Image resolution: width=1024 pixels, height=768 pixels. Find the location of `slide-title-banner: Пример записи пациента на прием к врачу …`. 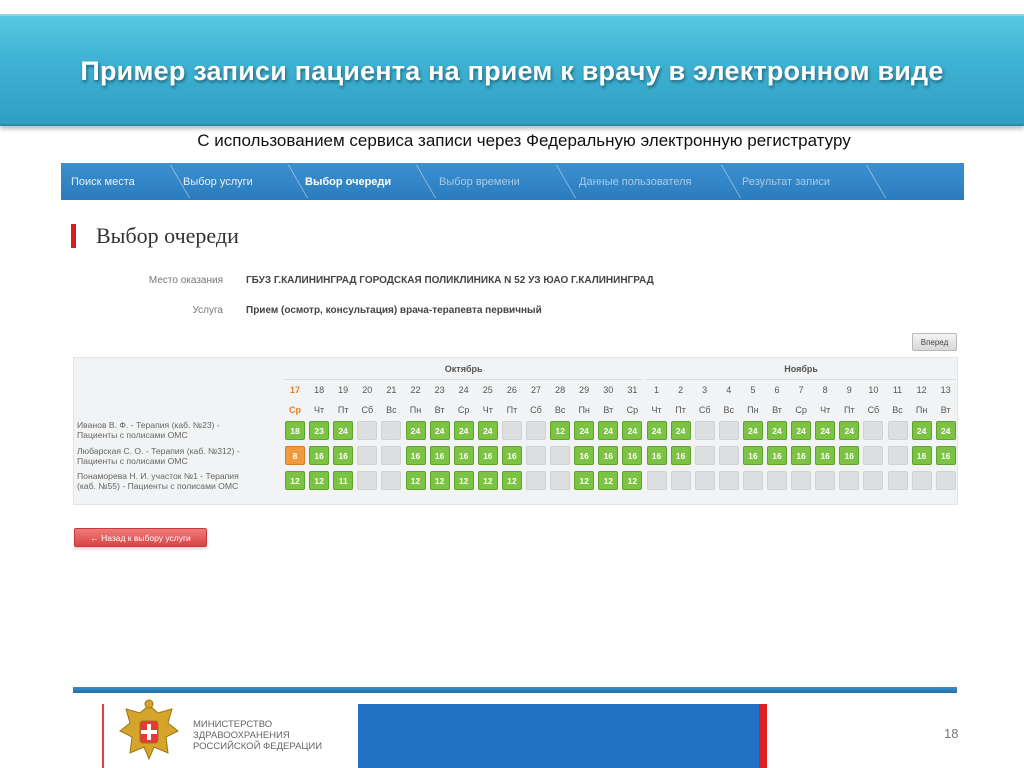

slide-title-banner: Пример записи пациента на прием к врачу … is located at coordinates (512, 70).